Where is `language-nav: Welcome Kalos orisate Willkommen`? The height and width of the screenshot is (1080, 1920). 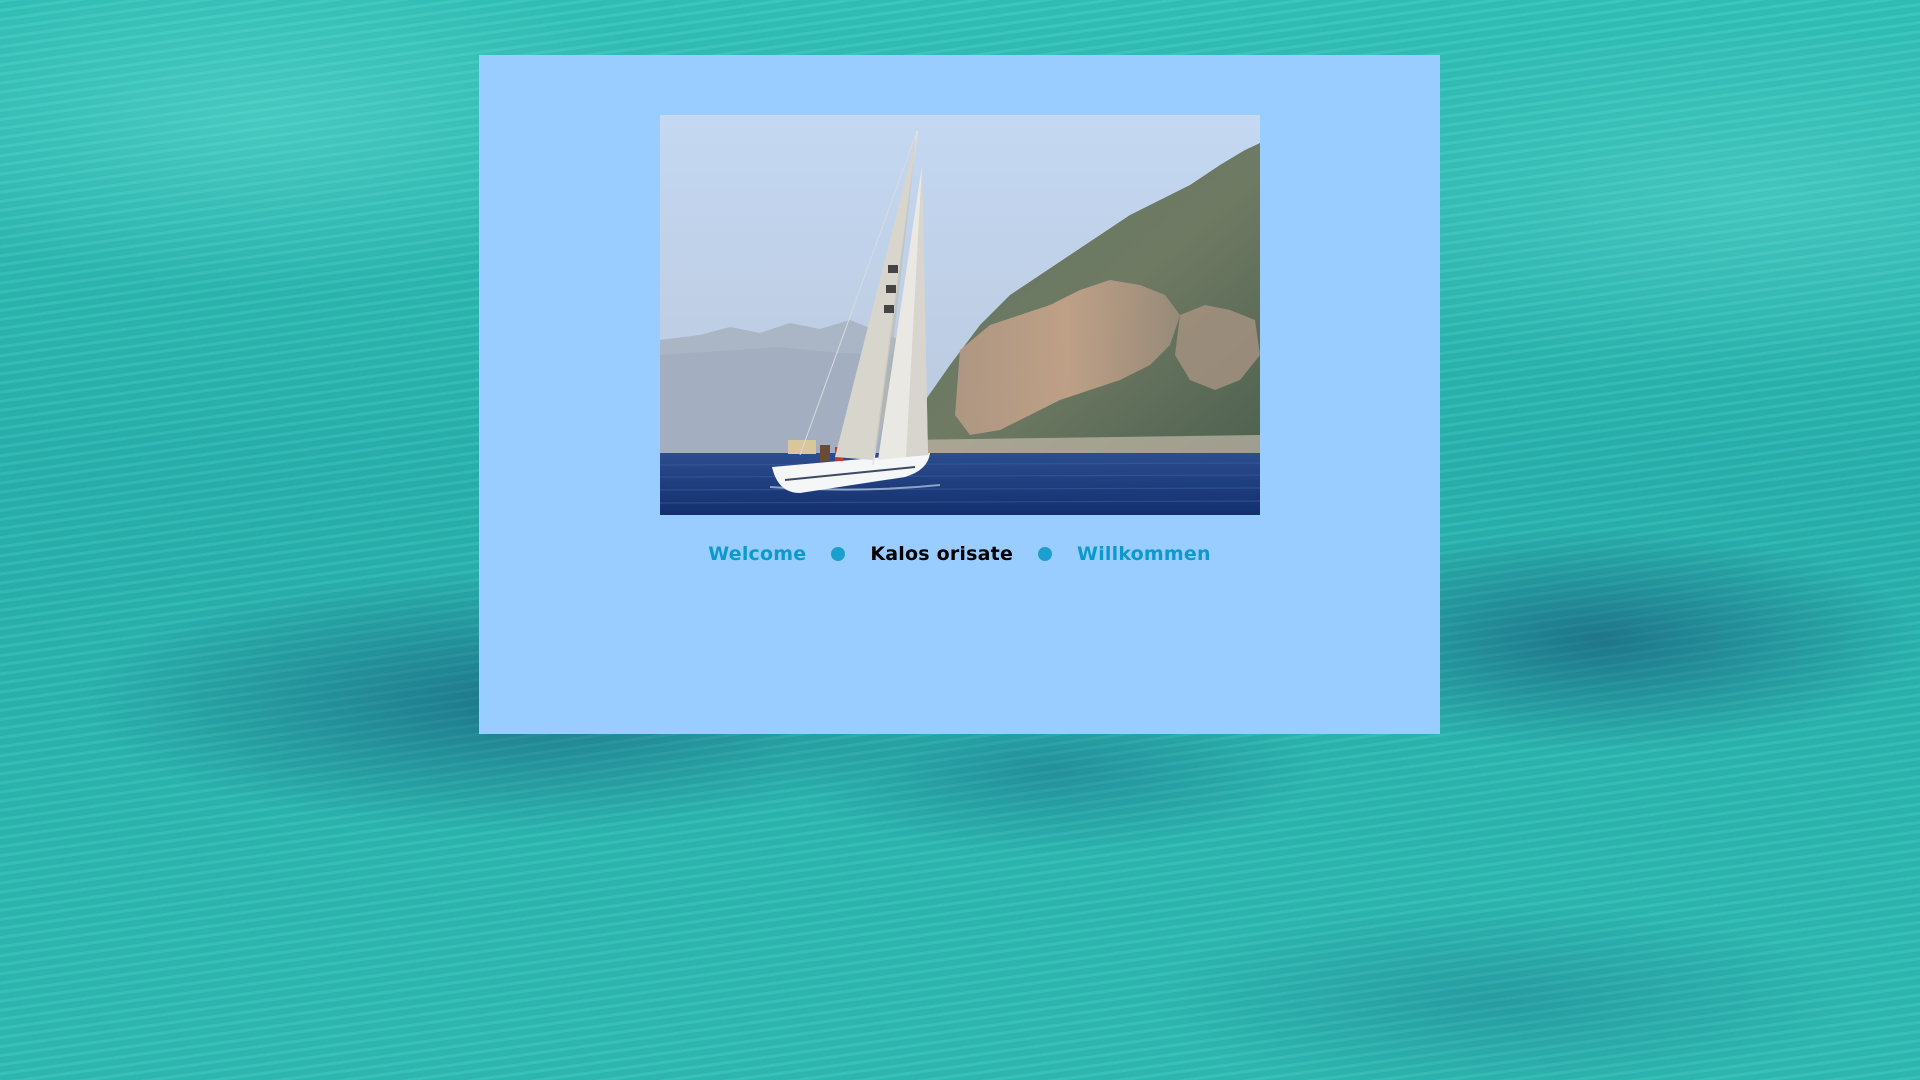
language-nav: Welcome Kalos orisate Willkommen is located at coordinates (959, 554).